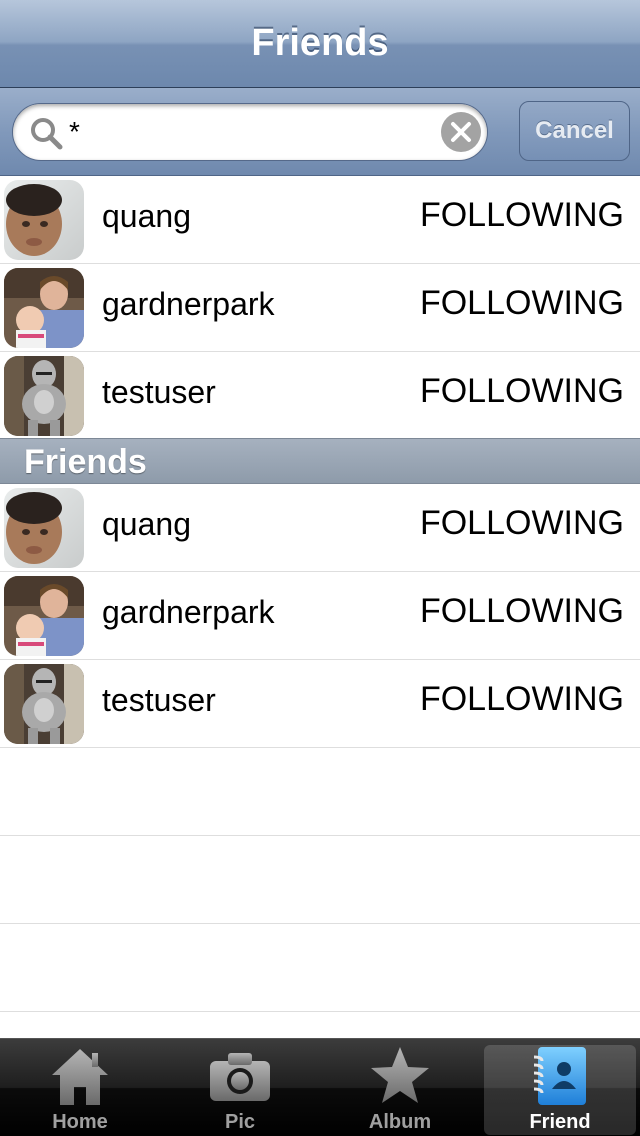  I want to click on tab-pic: Pic, so click(240, 1087).